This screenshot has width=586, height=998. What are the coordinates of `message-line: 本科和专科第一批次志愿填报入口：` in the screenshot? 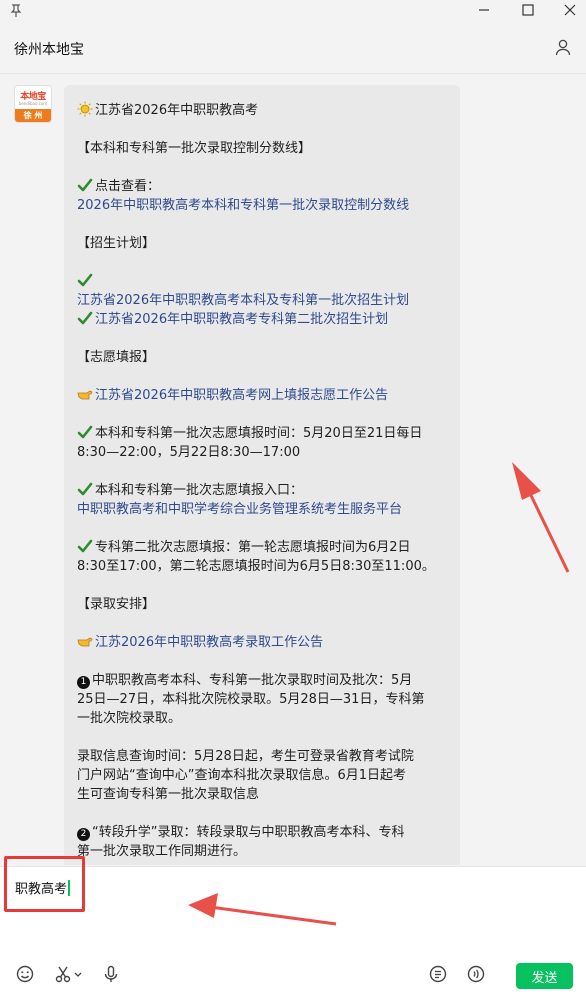 It's located at (190, 490).